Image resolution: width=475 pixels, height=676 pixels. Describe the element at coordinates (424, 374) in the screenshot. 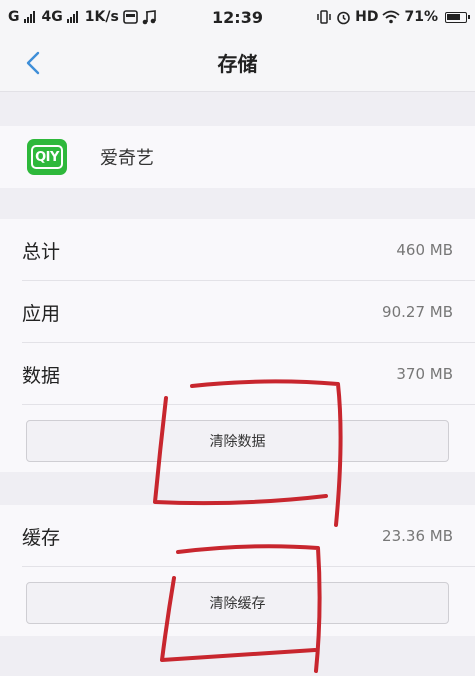

I see `row-value: 370 MB` at that location.